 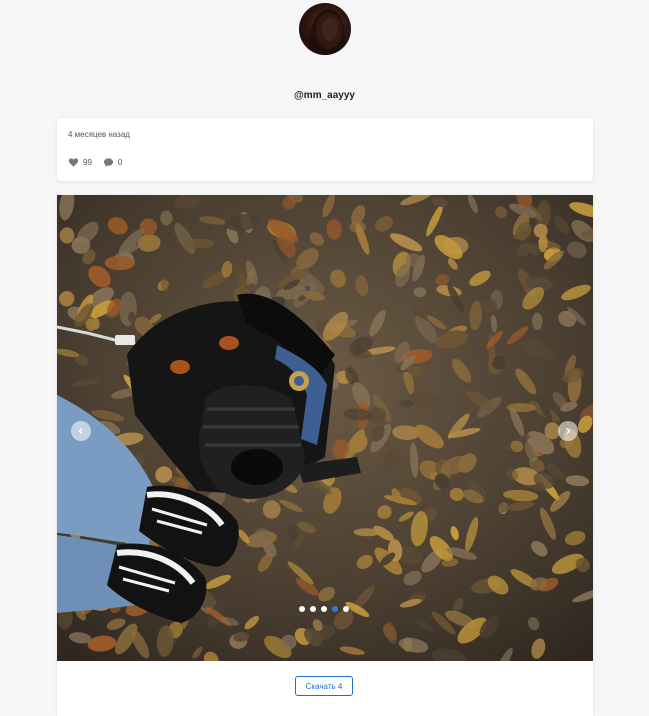 What do you see at coordinates (324, 686) in the screenshot?
I see `download-button: Скачать 4` at bounding box center [324, 686].